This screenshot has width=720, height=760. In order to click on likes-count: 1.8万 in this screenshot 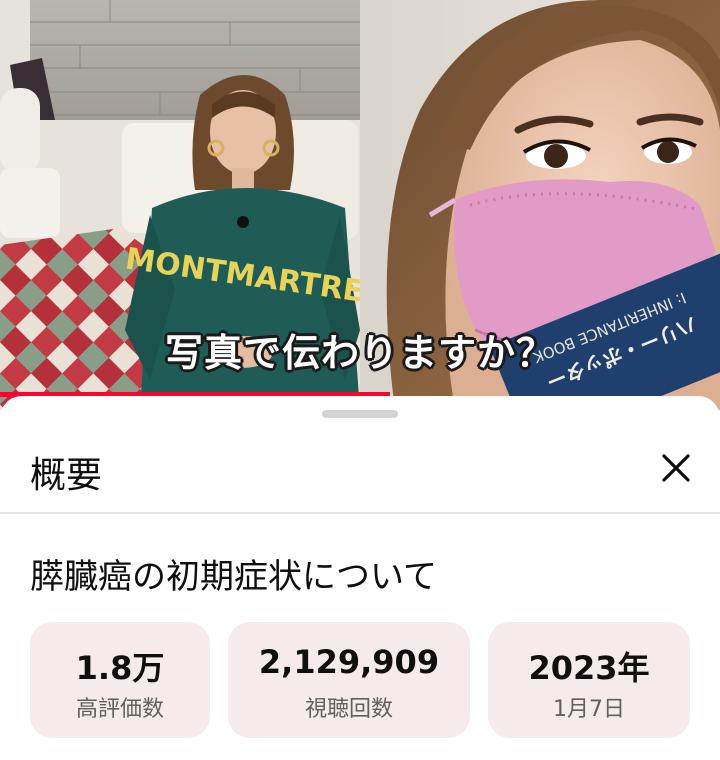, I will do `click(120, 668)`.